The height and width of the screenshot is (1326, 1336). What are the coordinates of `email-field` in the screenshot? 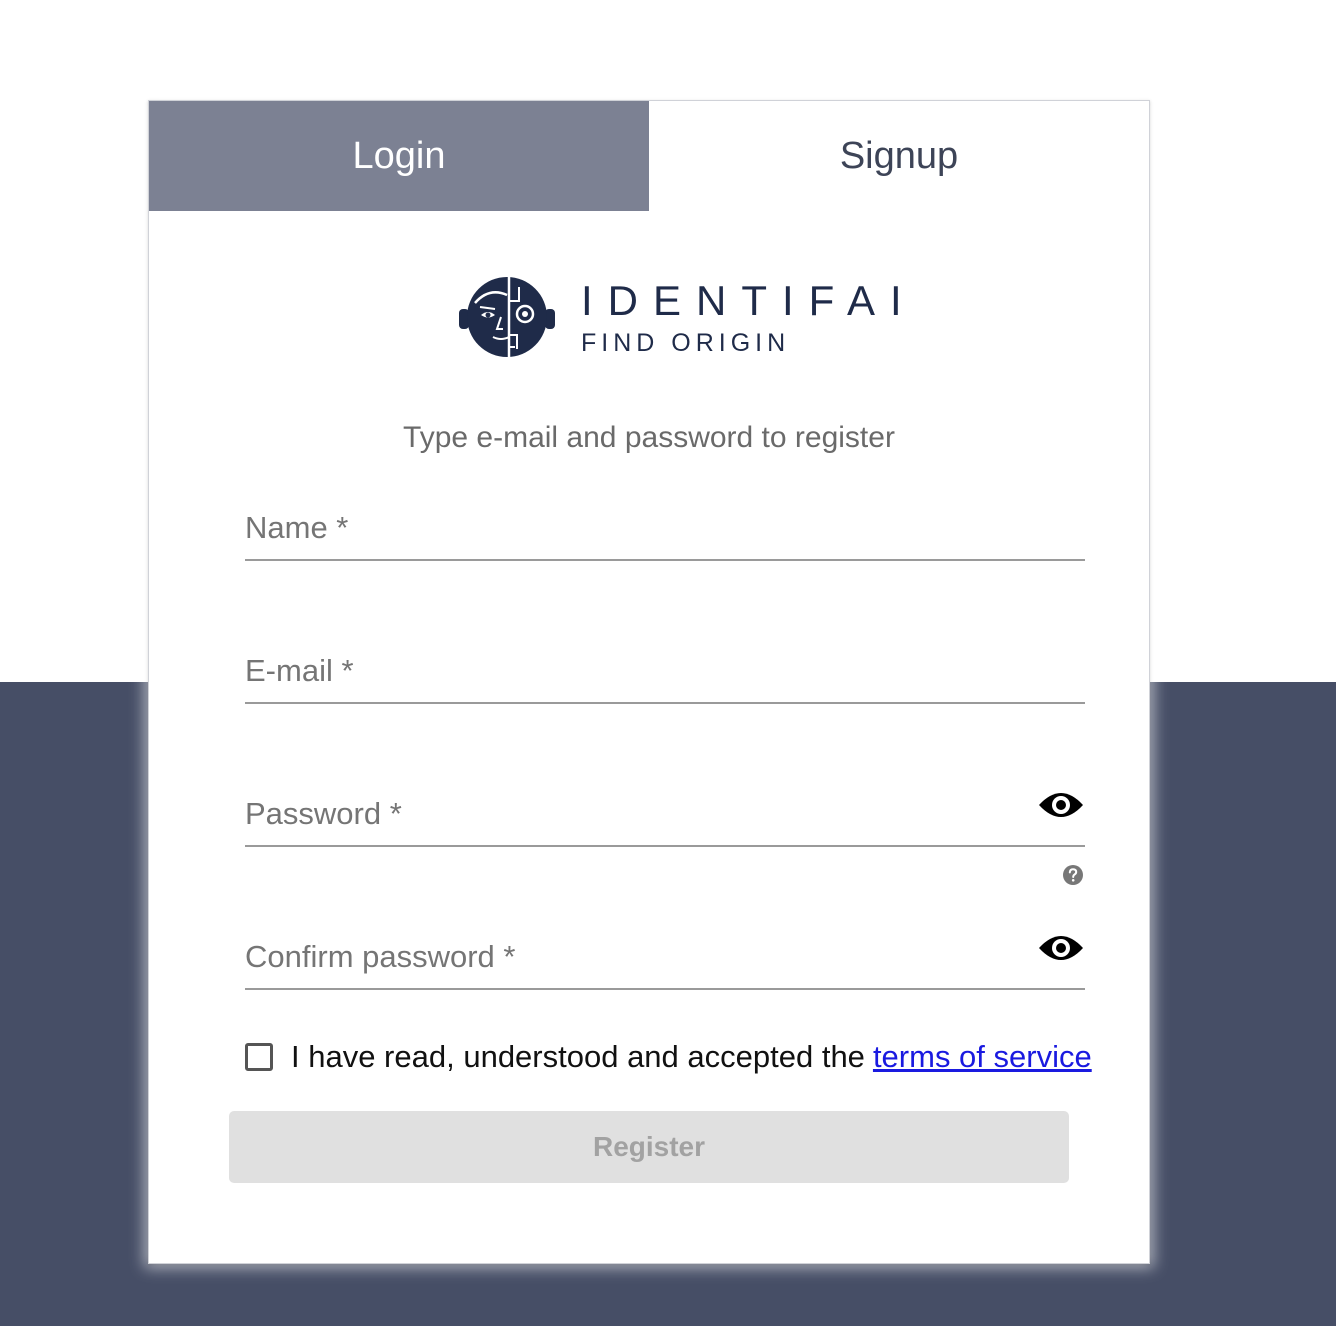 It's located at (665, 673).